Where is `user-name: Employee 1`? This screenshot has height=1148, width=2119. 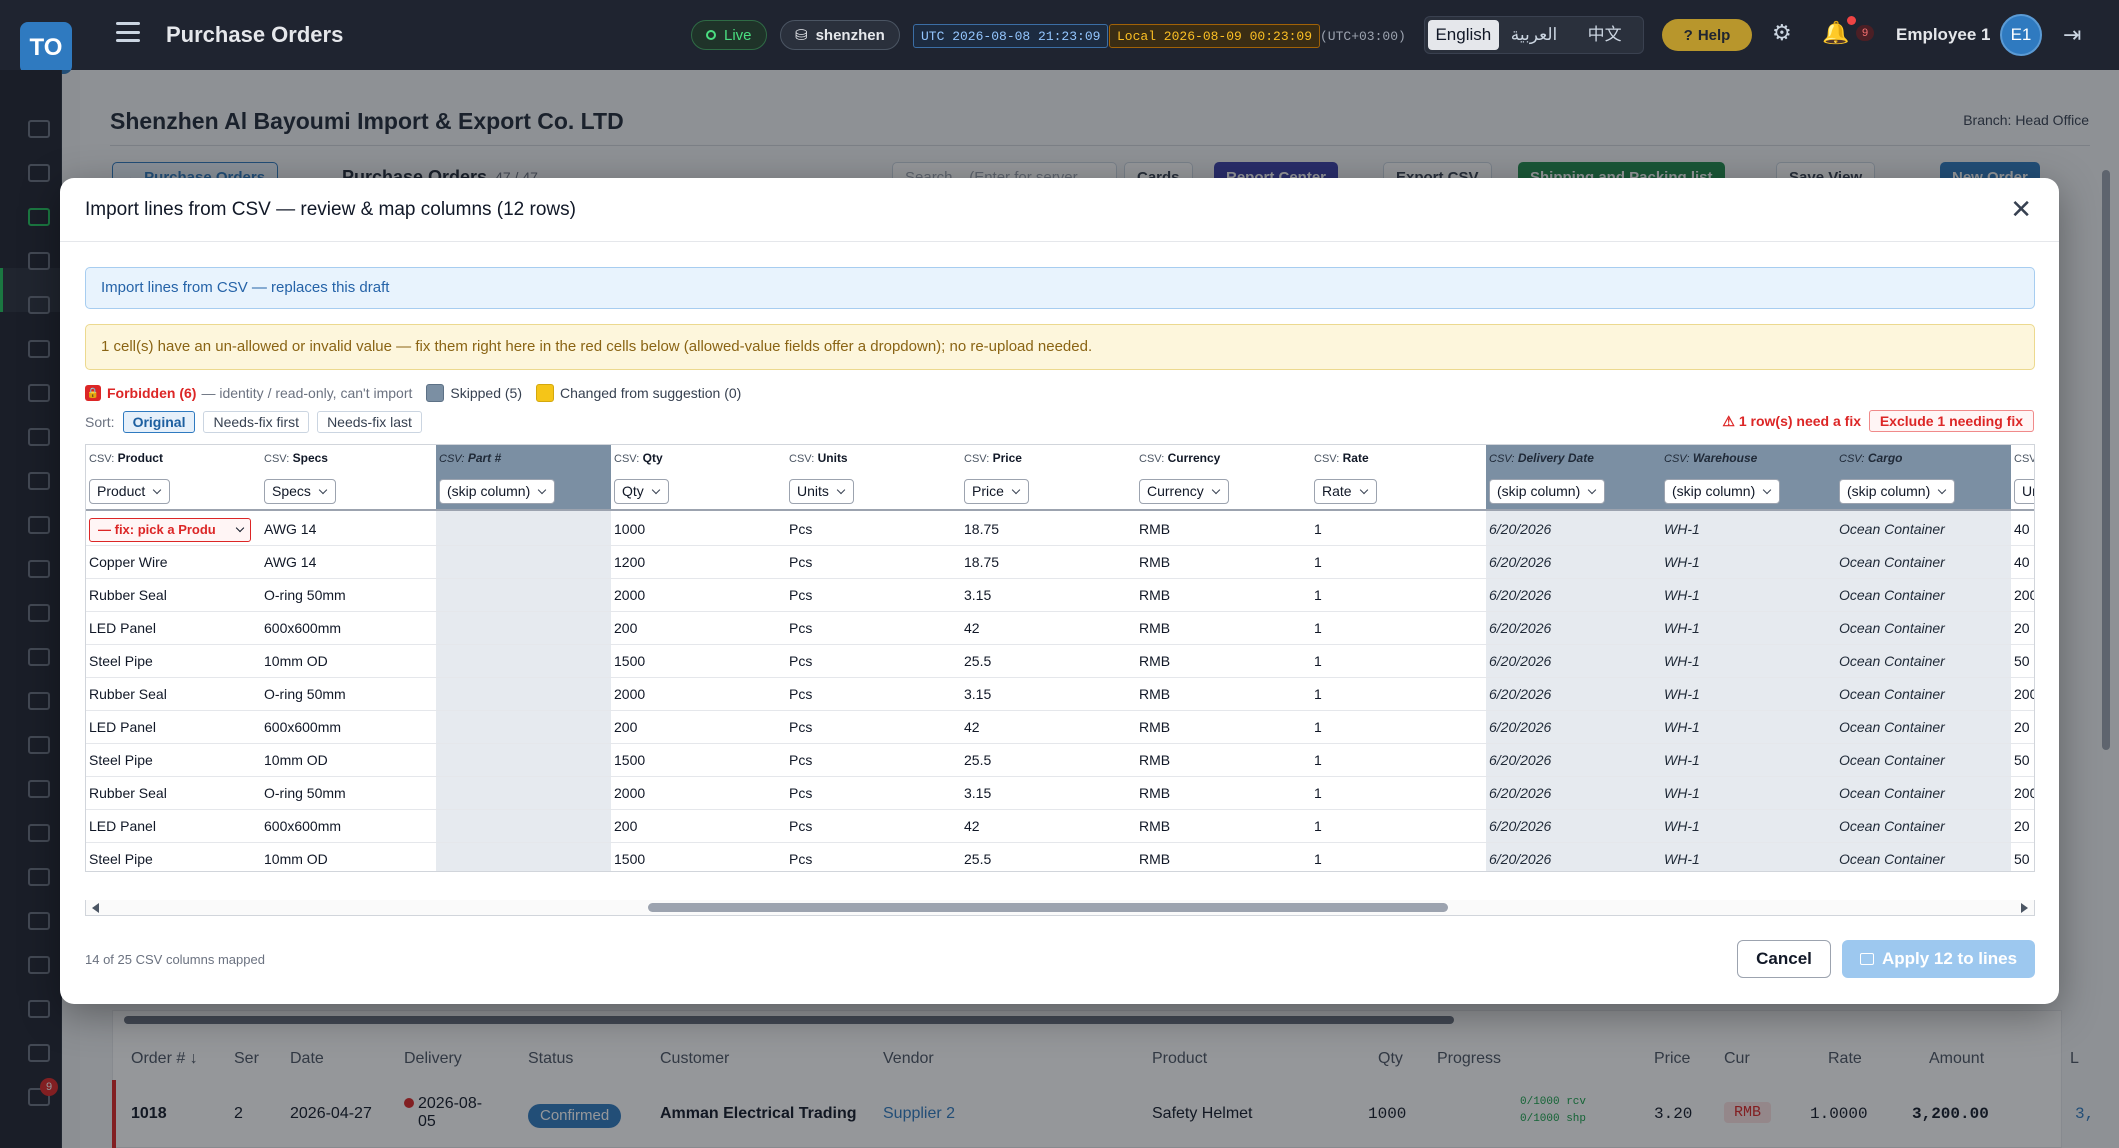 user-name: Employee 1 is located at coordinates (1943, 35).